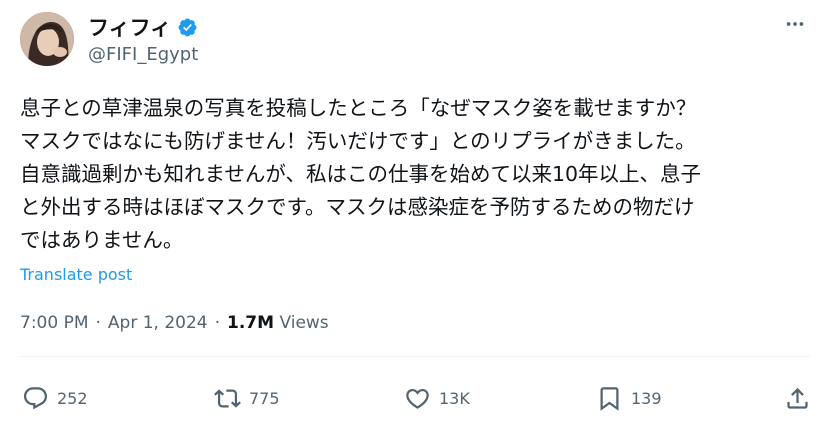 This screenshot has width=830, height=436. I want to click on share-icon, so click(797, 398).